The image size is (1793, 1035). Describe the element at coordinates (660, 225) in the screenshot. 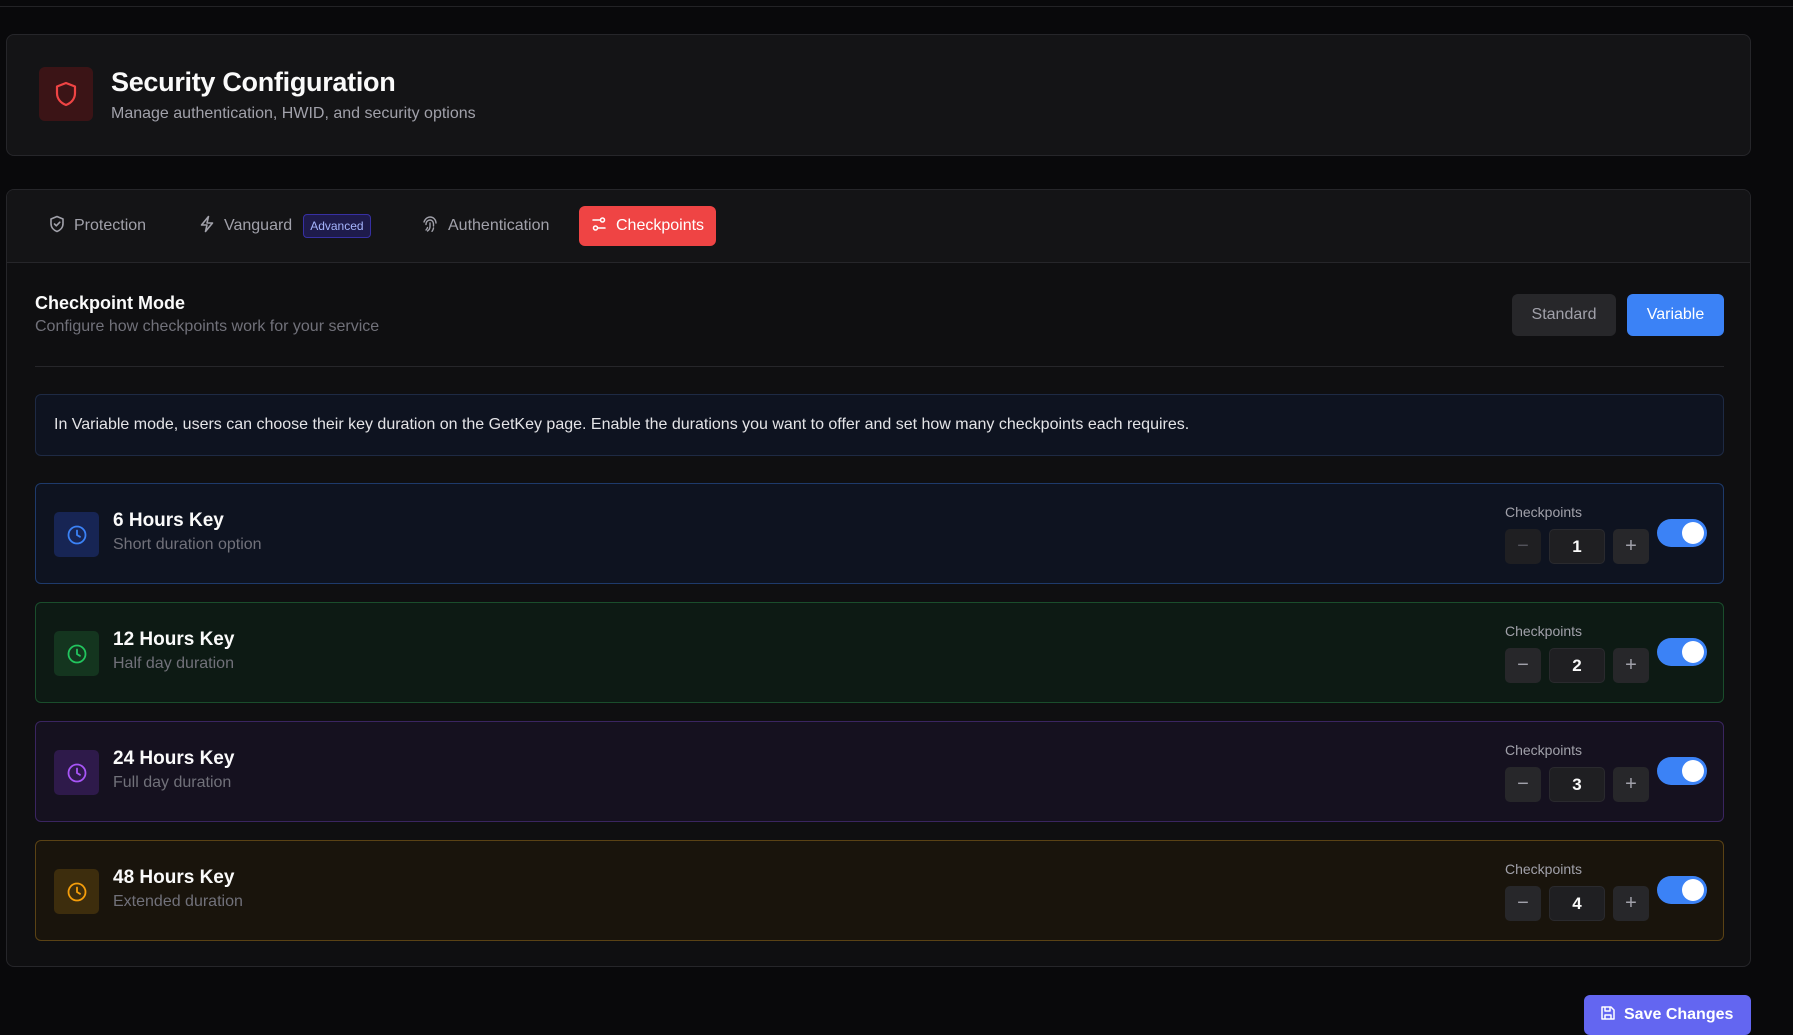

I see `tab-checkpoints-label: Checkpoints` at that location.